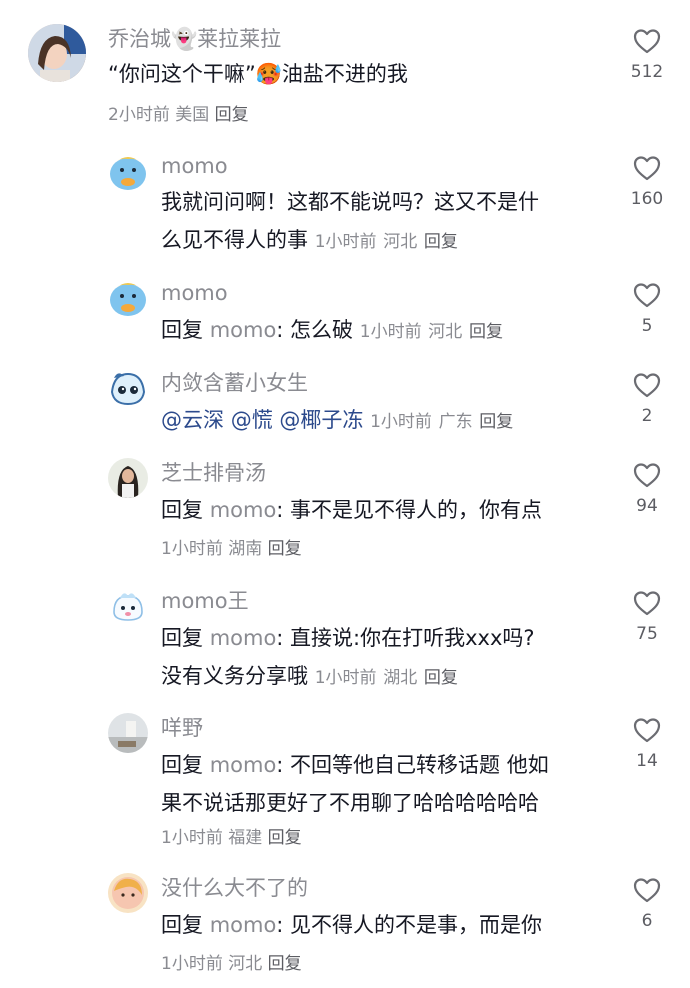  I want to click on comment-author: 芝士排骨汤, so click(213, 473).